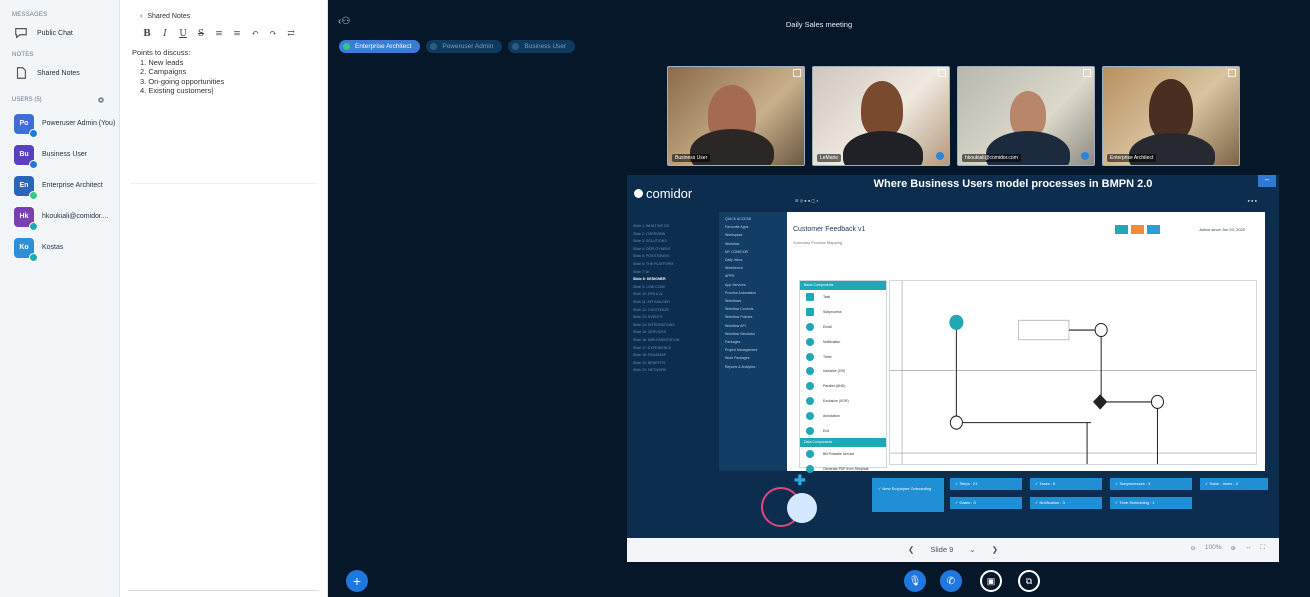  I want to click on palette-item: Notification, so click(843, 341).